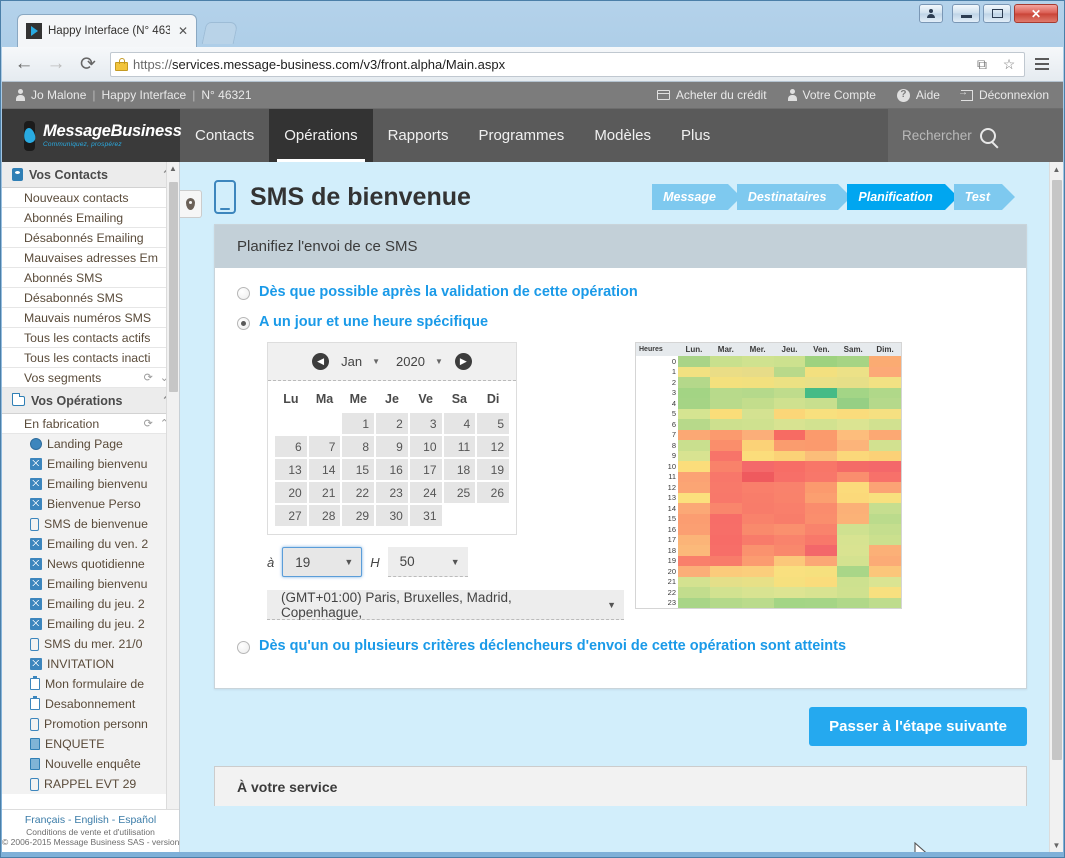 The height and width of the screenshot is (858, 1065). I want to click on language-links: Français - English - Español, so click(90, 820).